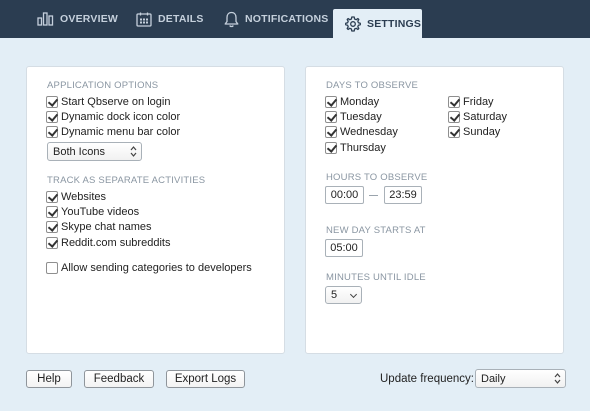 Image resolution: width=590 pixels, height=411 pixels. I want to click on tab-overview-label: OVERVIEW, so click(89, 19).